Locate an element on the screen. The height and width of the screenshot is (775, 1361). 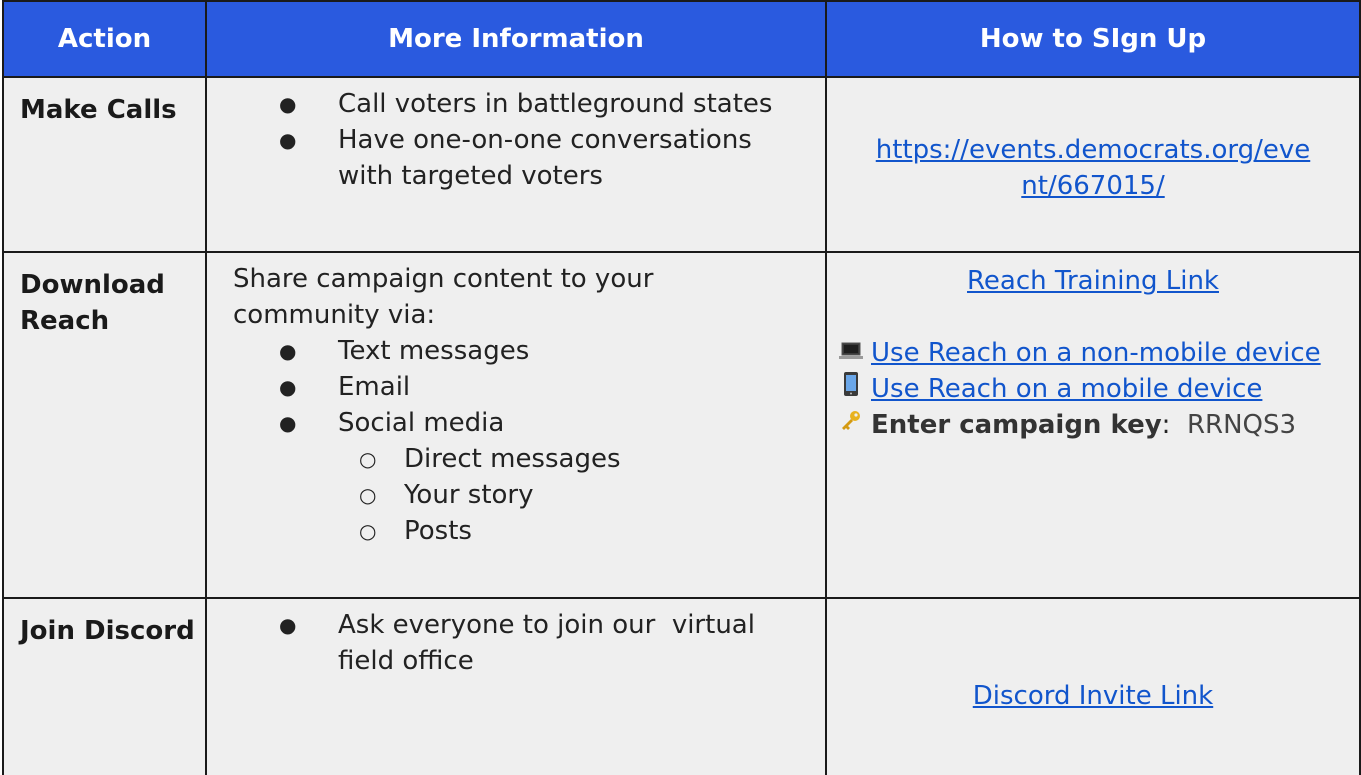
mobile-line: Use Reach on a mobile device is located at coordinates (1093, 389).